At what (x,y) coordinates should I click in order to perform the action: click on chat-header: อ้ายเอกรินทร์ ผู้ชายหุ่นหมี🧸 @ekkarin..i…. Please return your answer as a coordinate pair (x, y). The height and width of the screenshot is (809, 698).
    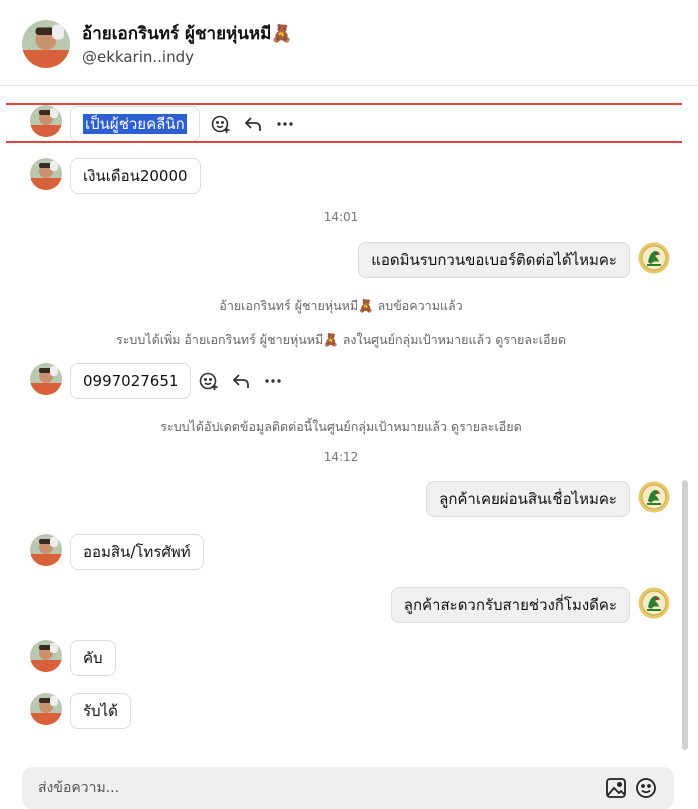
    Looking at the image, I should click on (349, 43).